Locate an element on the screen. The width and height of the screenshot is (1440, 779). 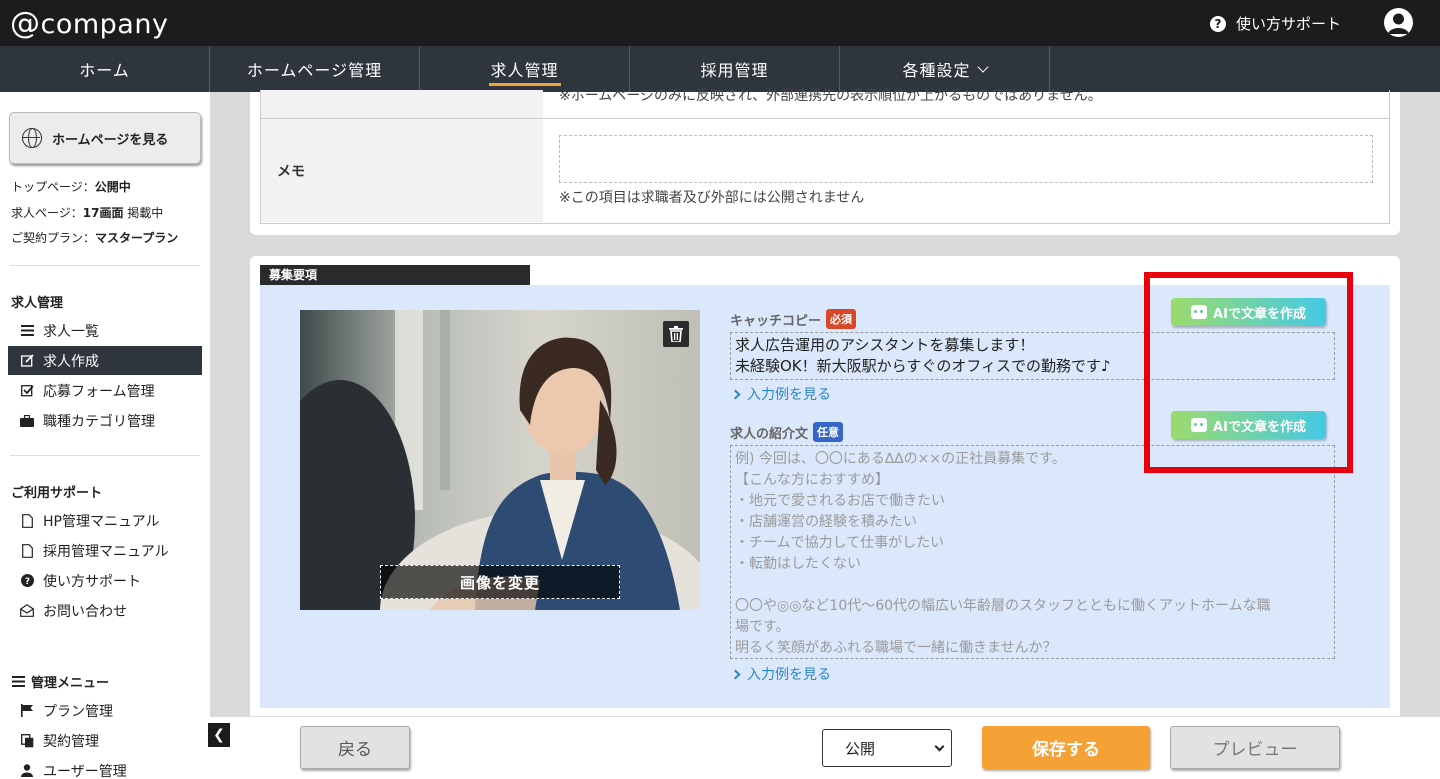
top-bar: @company ? 使い方サポート is located at coordinates (720, 23).